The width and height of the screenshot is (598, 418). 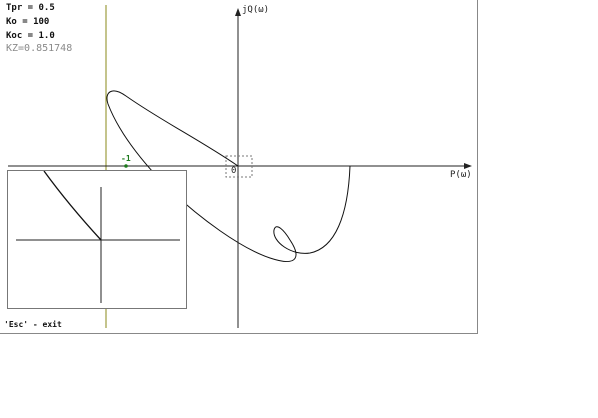 I want to click on imaginary-axis-arrow, so click(x=238, y=12).